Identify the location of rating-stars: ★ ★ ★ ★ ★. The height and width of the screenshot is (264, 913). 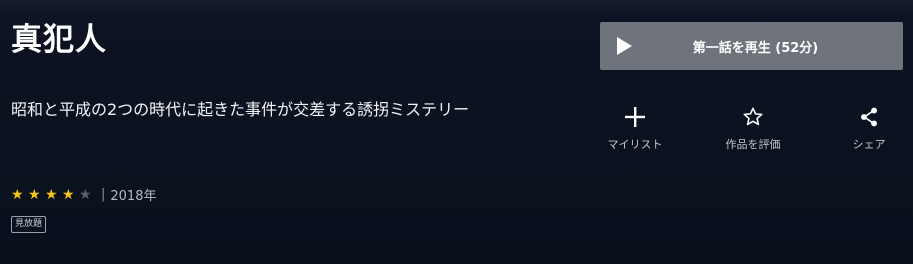
(53, 195).